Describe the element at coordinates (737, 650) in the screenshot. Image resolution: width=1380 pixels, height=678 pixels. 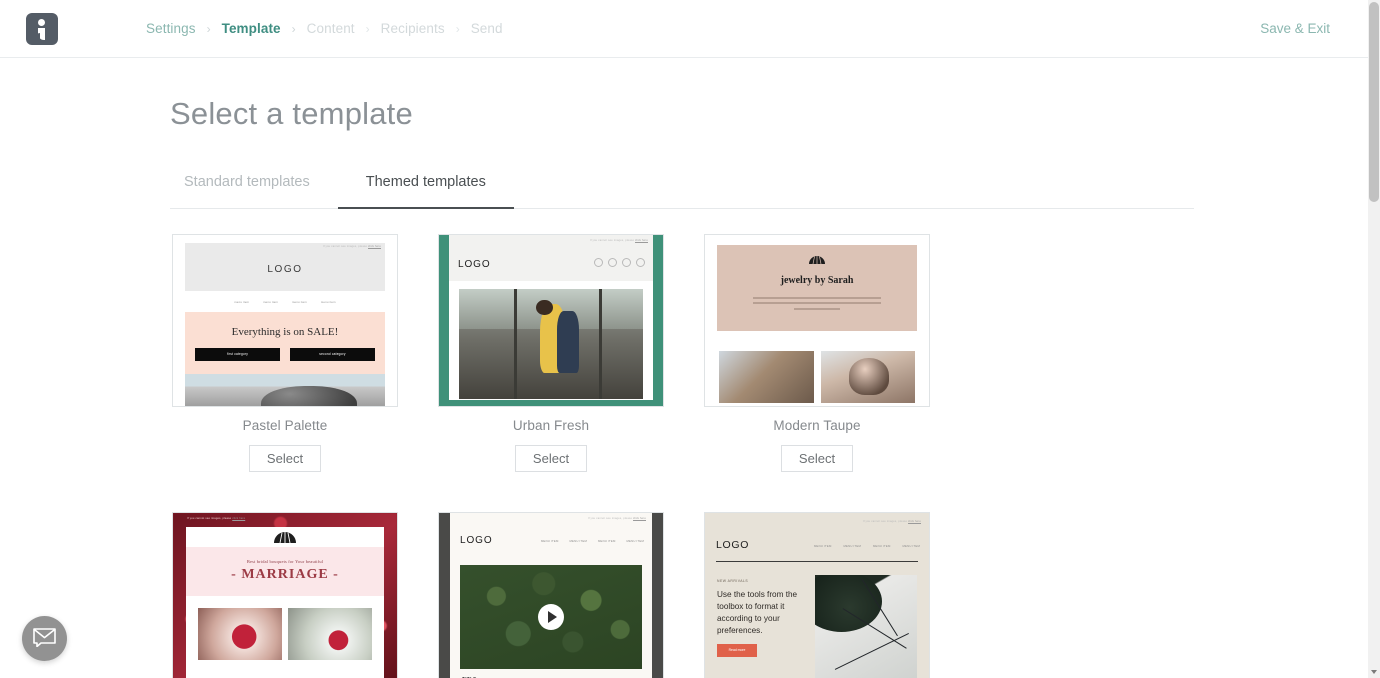
I see `thumb-cta-button: Read more` at that location.